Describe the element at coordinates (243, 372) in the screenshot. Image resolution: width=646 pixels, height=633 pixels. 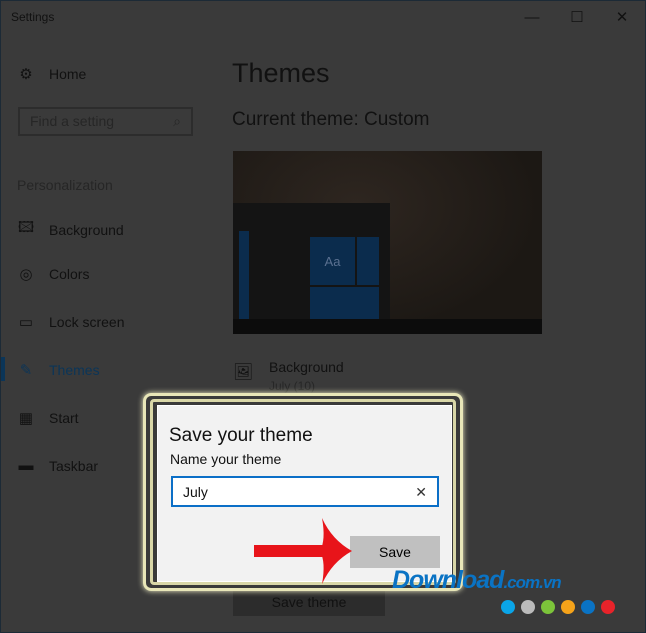
I see `background-setting-icon: 🖼` at that location.